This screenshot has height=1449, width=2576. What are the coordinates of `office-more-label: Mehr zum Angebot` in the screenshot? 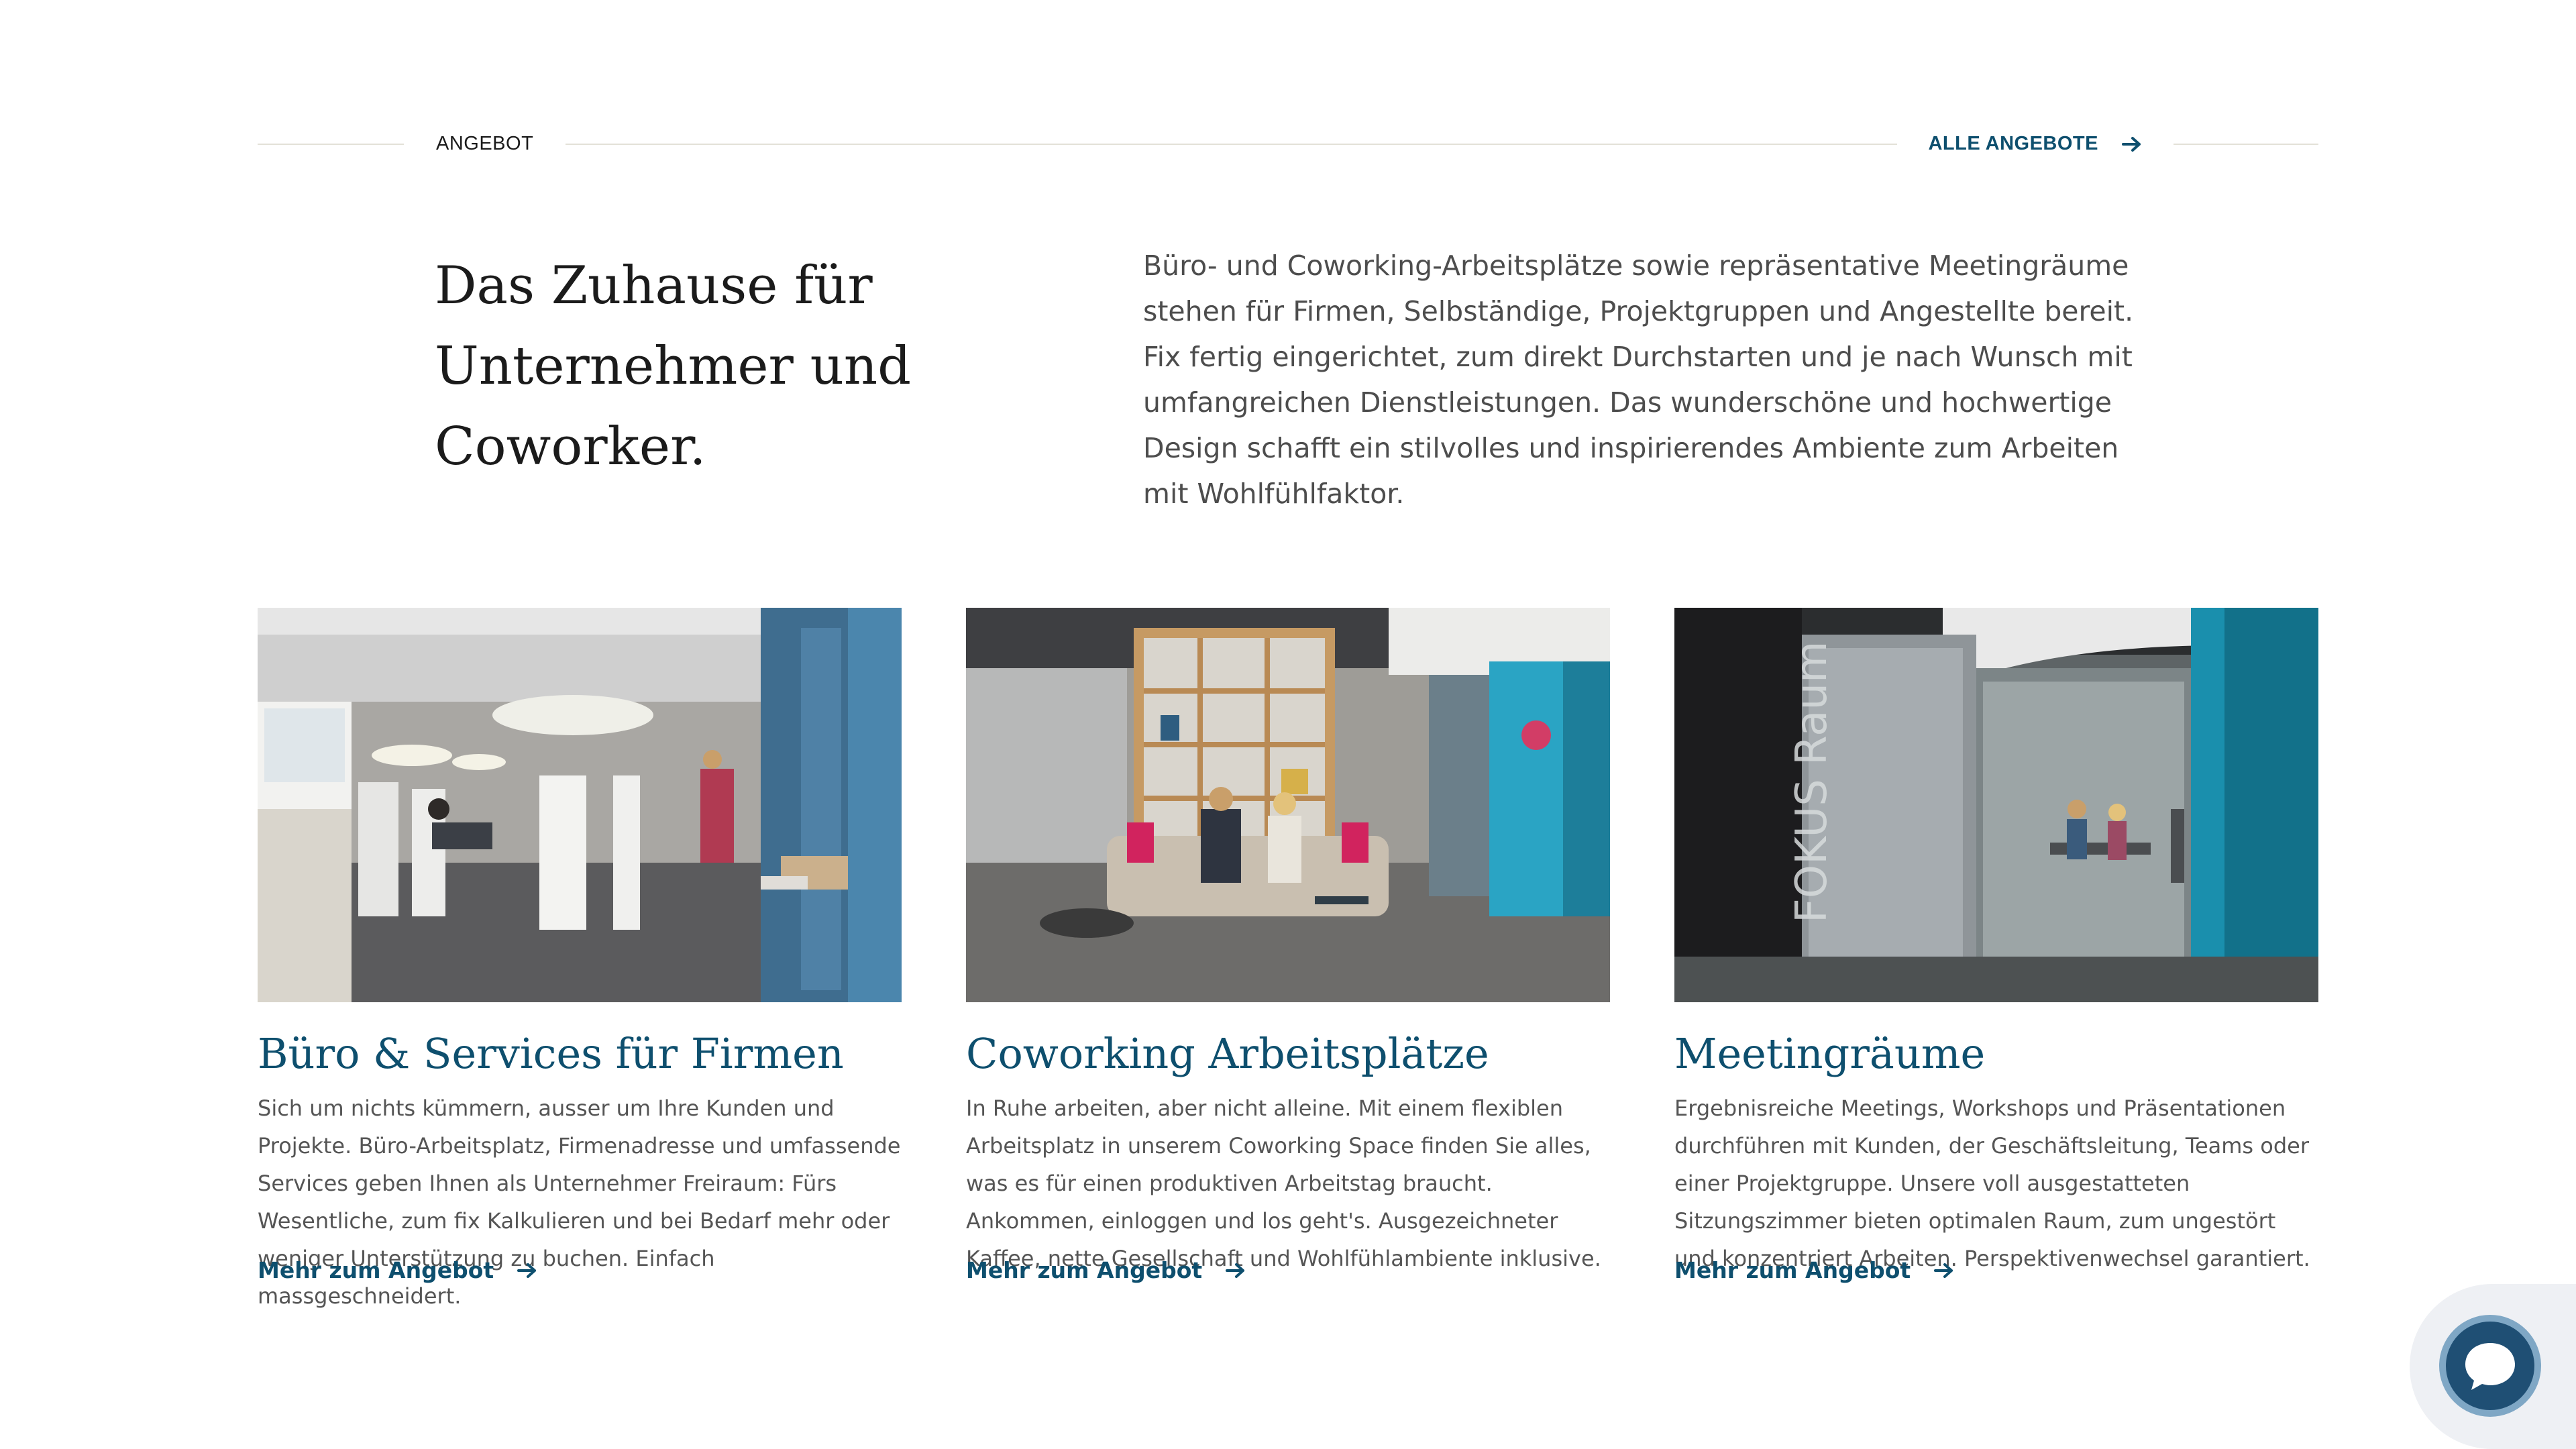 It's located at (376, 1270).